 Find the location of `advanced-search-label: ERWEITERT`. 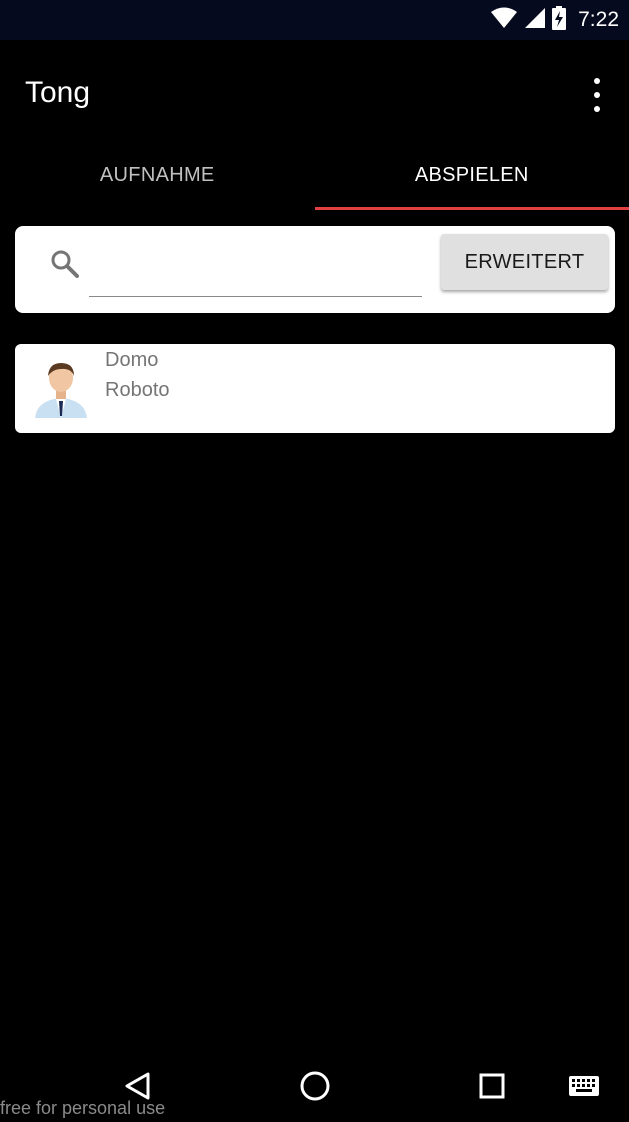

advanced-search-label: ERWEITERT is located at coordinates (524, 261).